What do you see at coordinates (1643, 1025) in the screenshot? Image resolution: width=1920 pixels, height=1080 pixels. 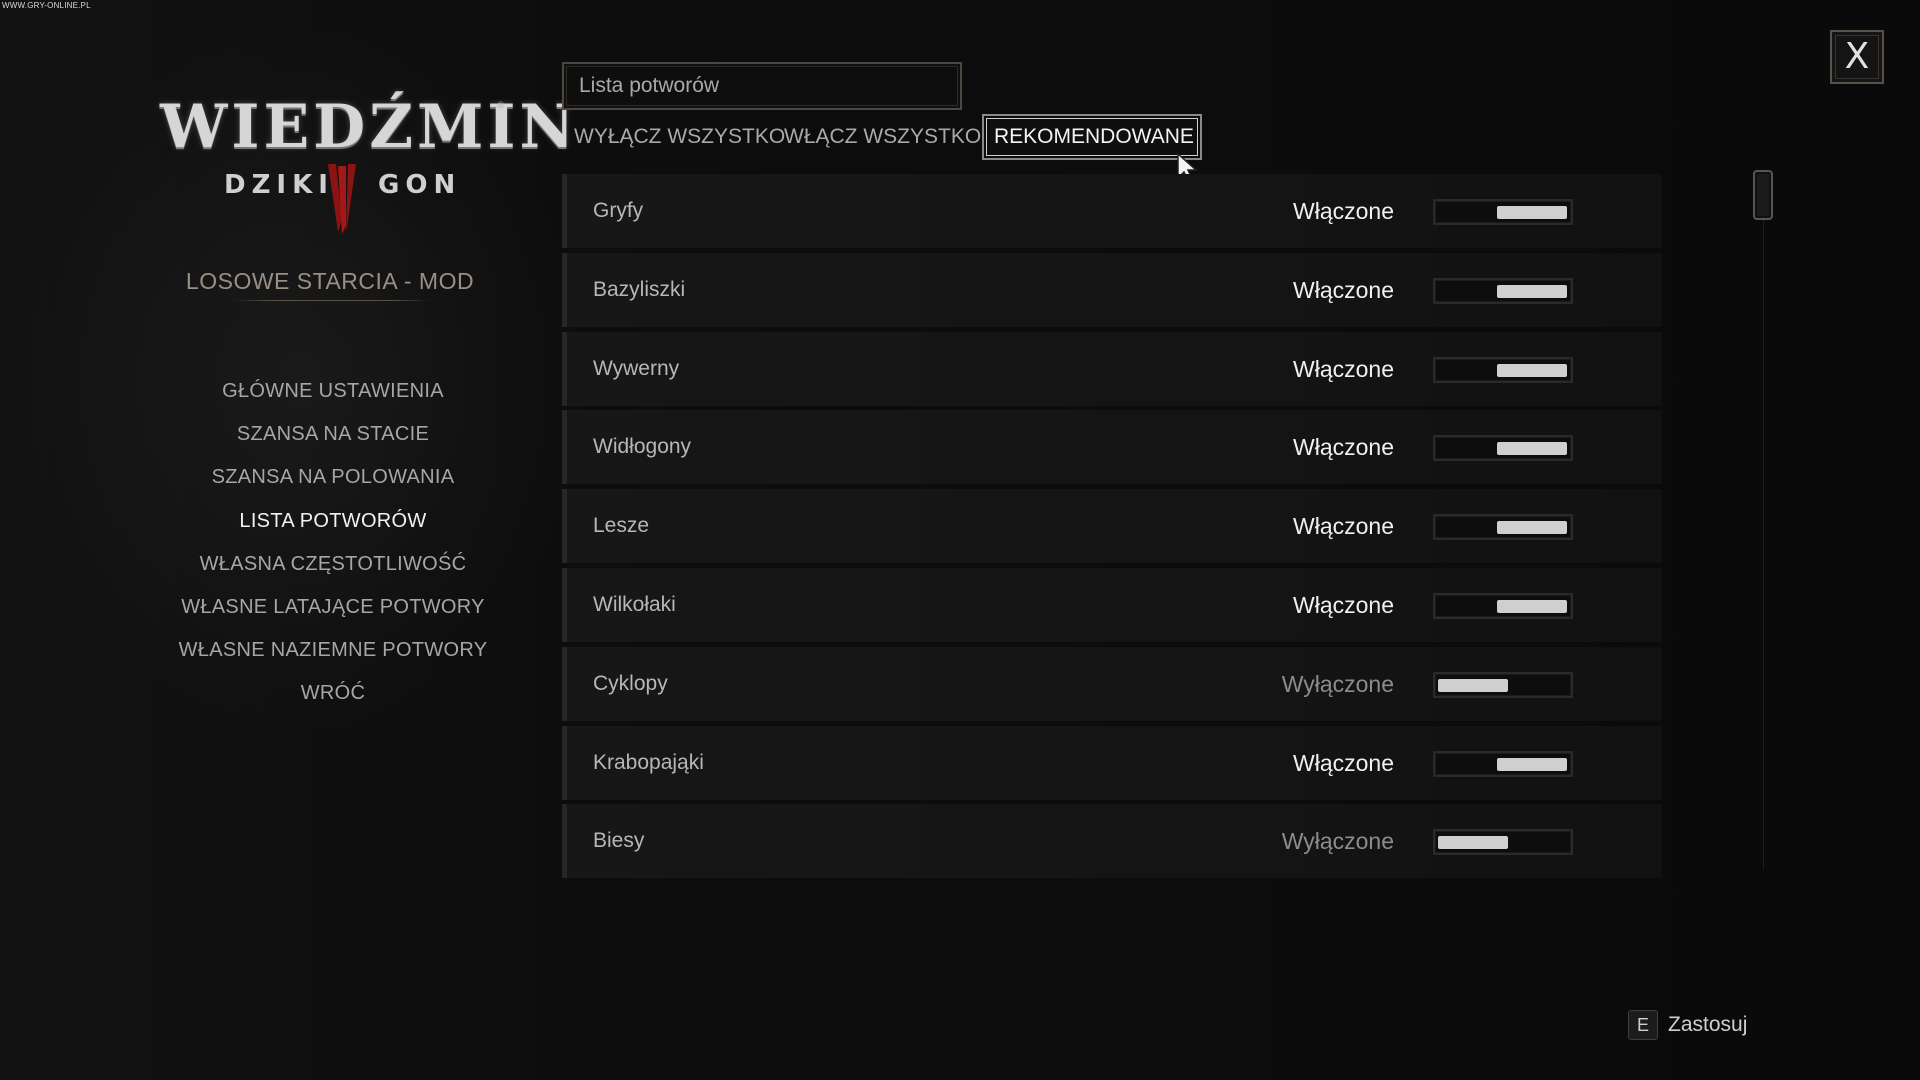 I see `apply-key-icon: E` at bounding box center [1643, 1025].